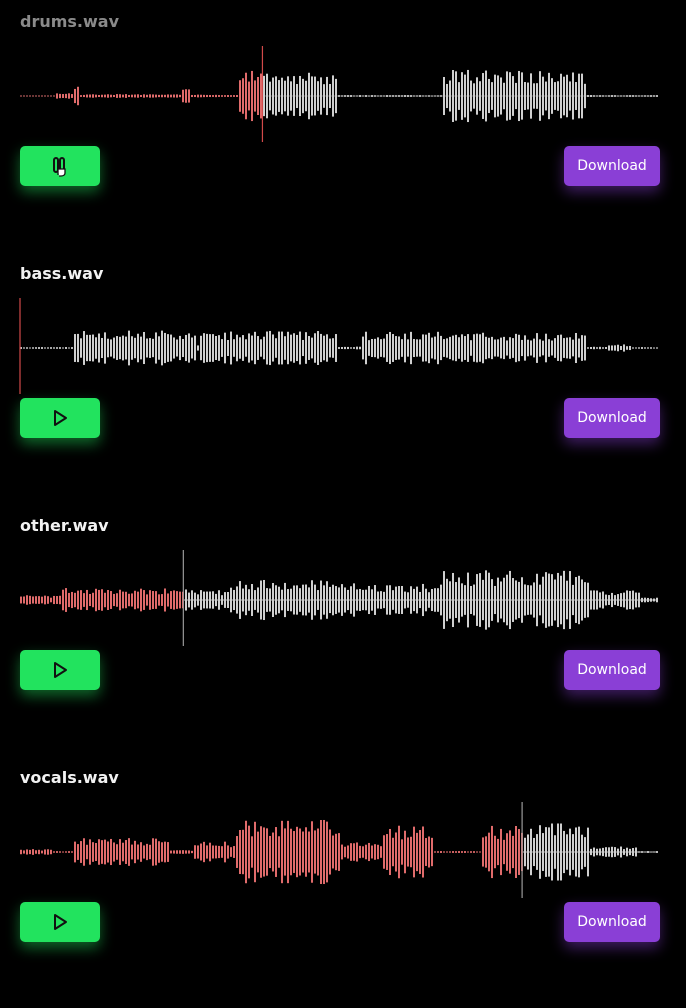 Image resolution: width=686 pixels, height=1008 pixels. I want to click on track-title: bass.wav, so click(62, 273).